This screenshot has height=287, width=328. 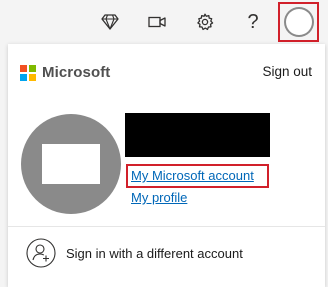 I want to click on sign-in-different-account-label: Sign in with a different account, so click(x=154, y=253).